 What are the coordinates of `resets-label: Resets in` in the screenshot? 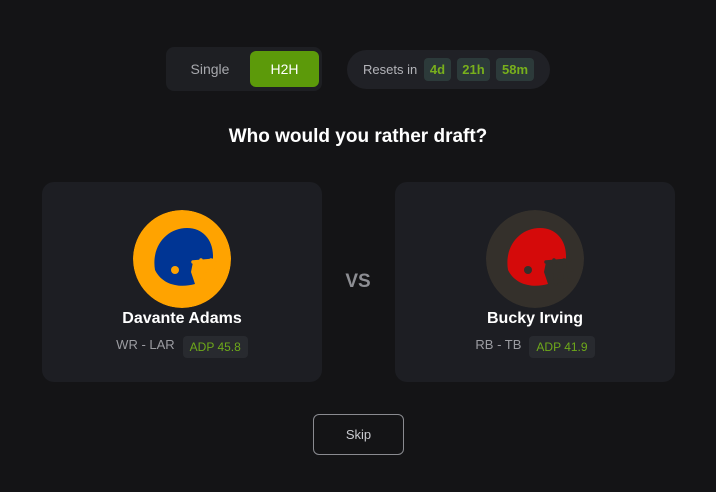 It's located at (390, 69).